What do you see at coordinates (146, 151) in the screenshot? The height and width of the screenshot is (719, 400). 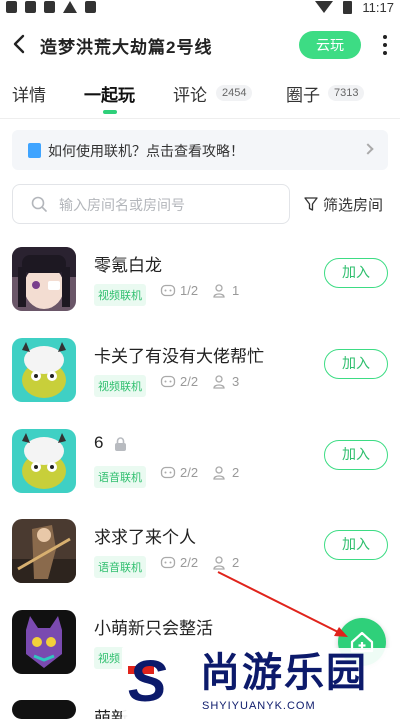 I see `guide-banner-text: 如何使用联机？点击查看攻略！` at bounding box center [146, 151].